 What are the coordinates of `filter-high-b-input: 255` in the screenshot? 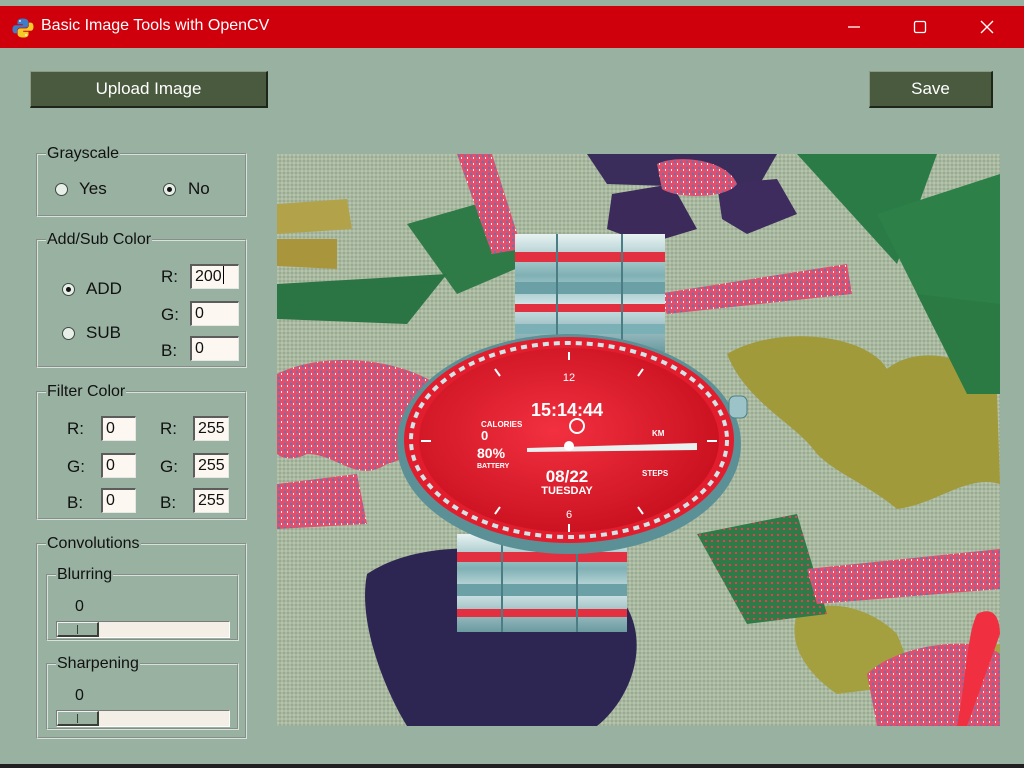 It's located at (211, 500).